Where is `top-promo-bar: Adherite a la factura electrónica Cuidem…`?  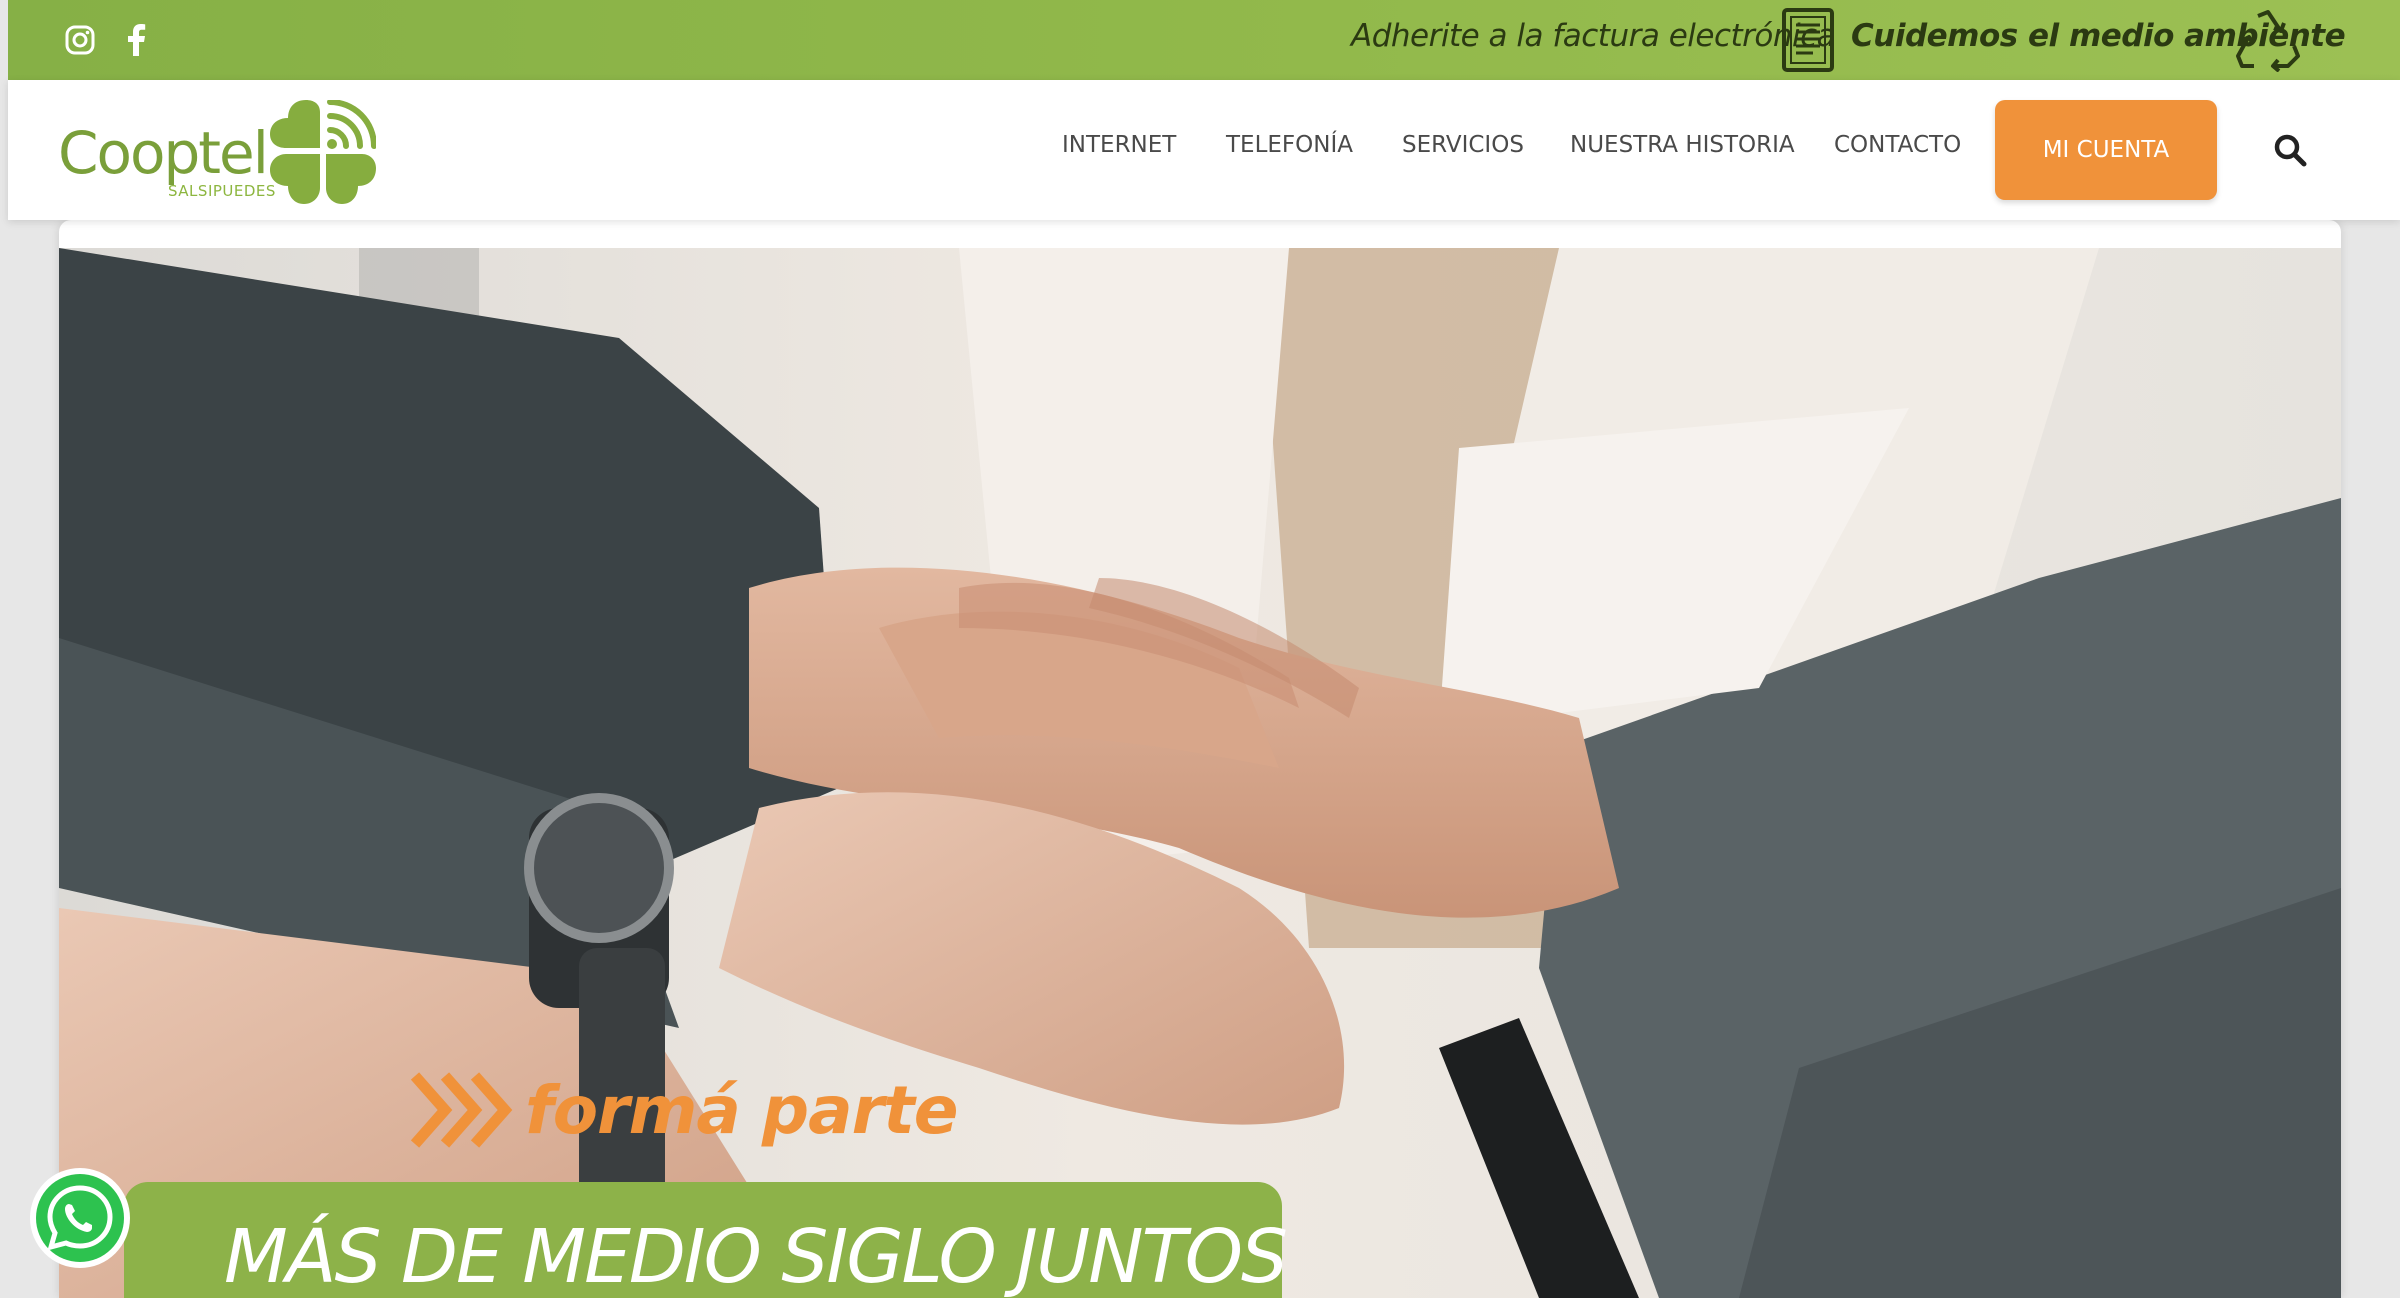 top-promo-bar: Adherite a la factura electrónica Cuidem… is located at coordinates (1204, 40).